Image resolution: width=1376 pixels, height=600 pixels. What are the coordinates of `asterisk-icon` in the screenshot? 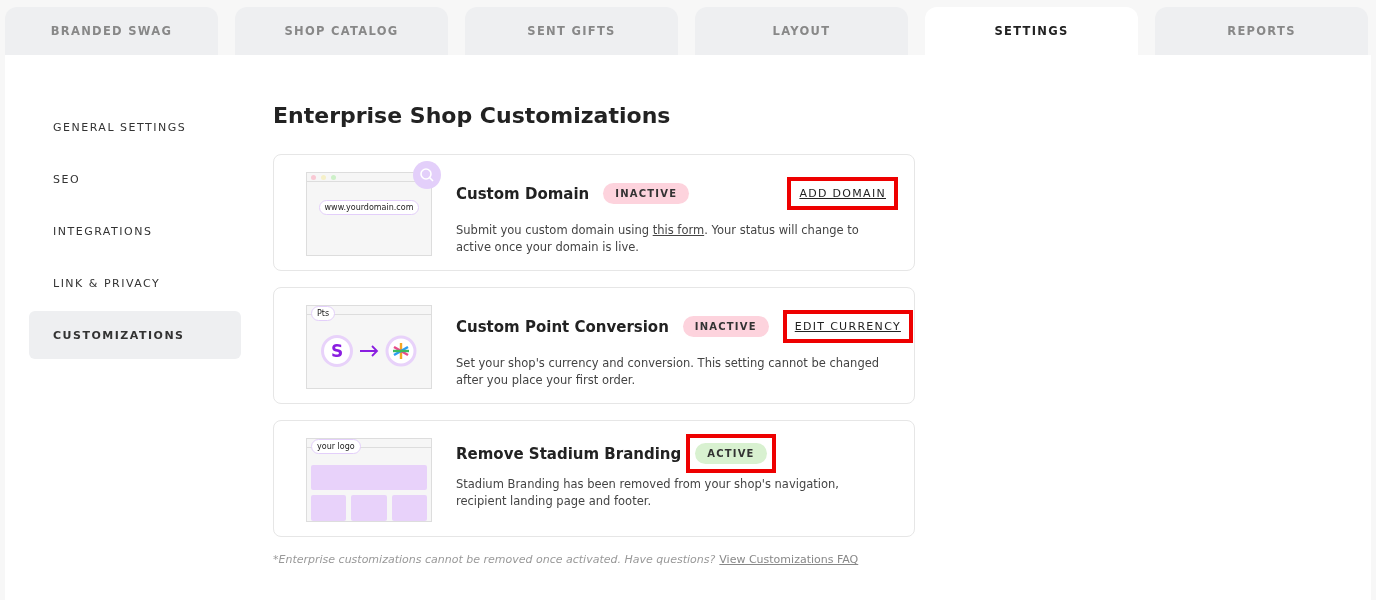 It's located at (401, 351).